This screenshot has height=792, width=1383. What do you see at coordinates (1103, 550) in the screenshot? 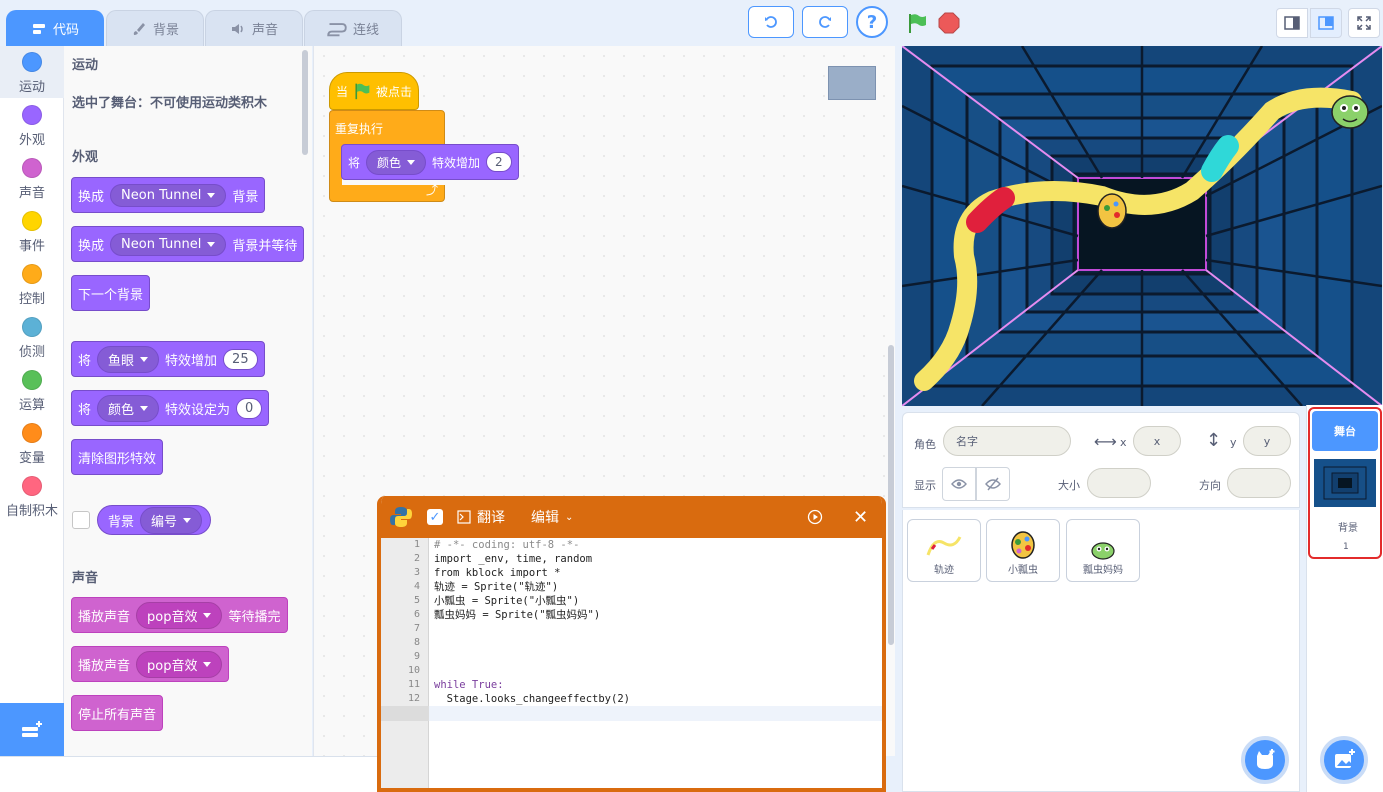
I see `sprite-tile: 瓢虫妈妈` at bounding box center [1103, 550].